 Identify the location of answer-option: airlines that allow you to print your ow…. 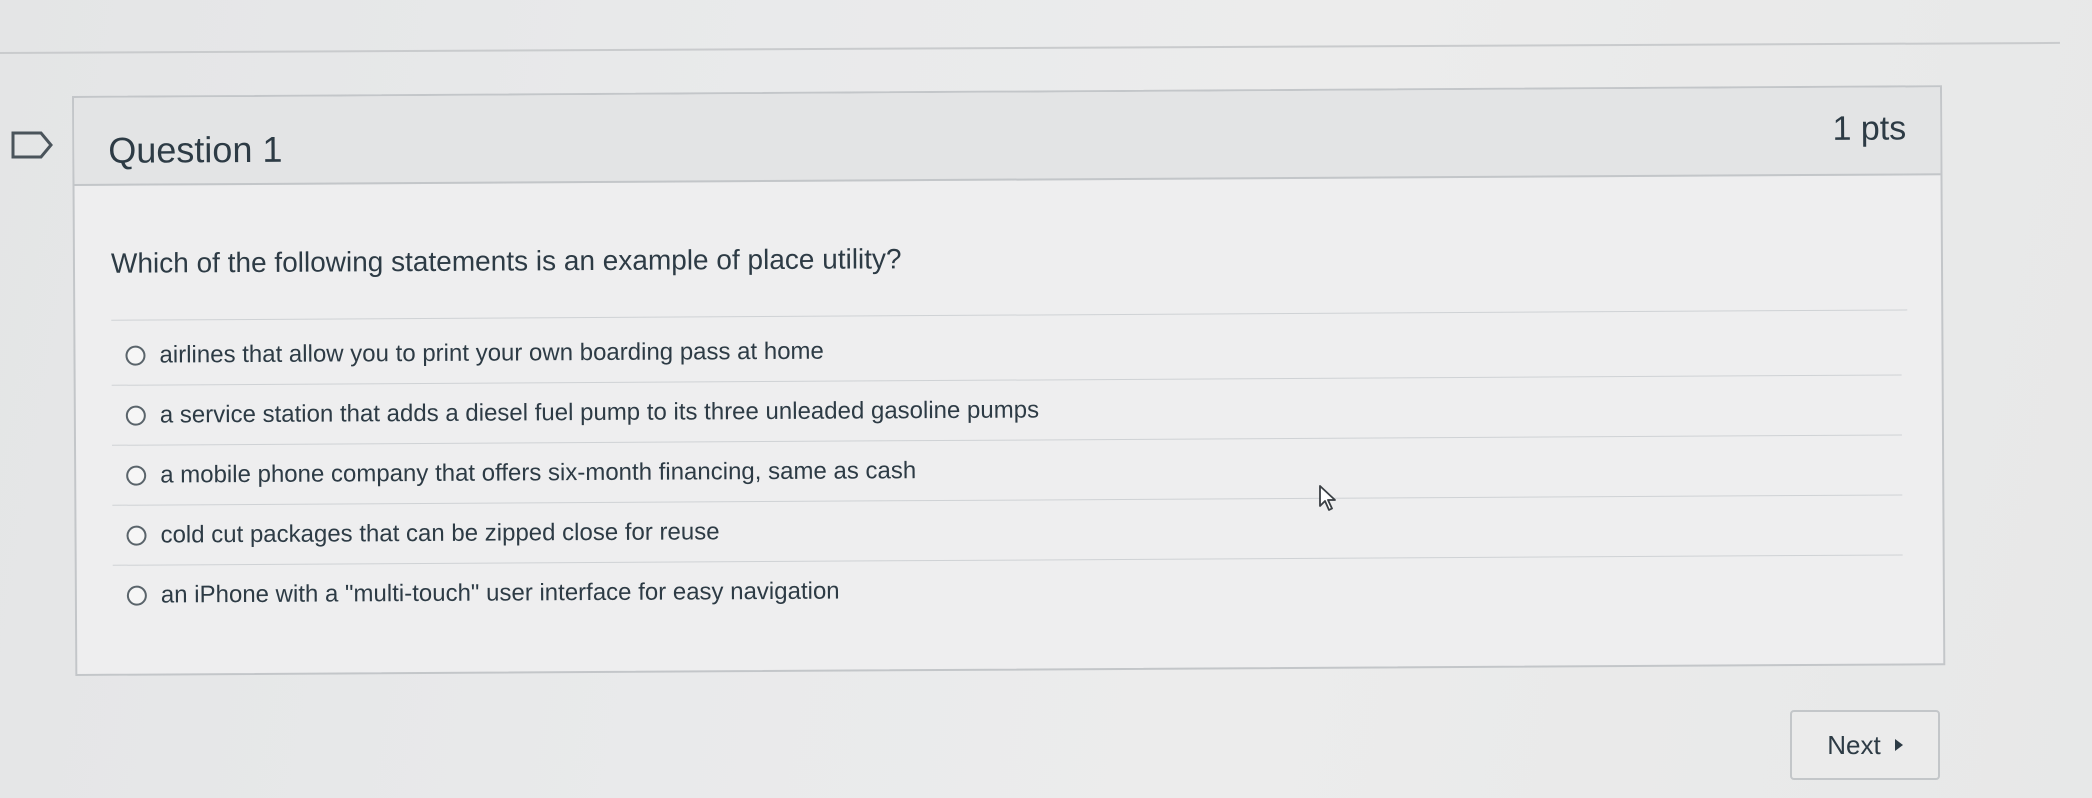
(1006, 350).